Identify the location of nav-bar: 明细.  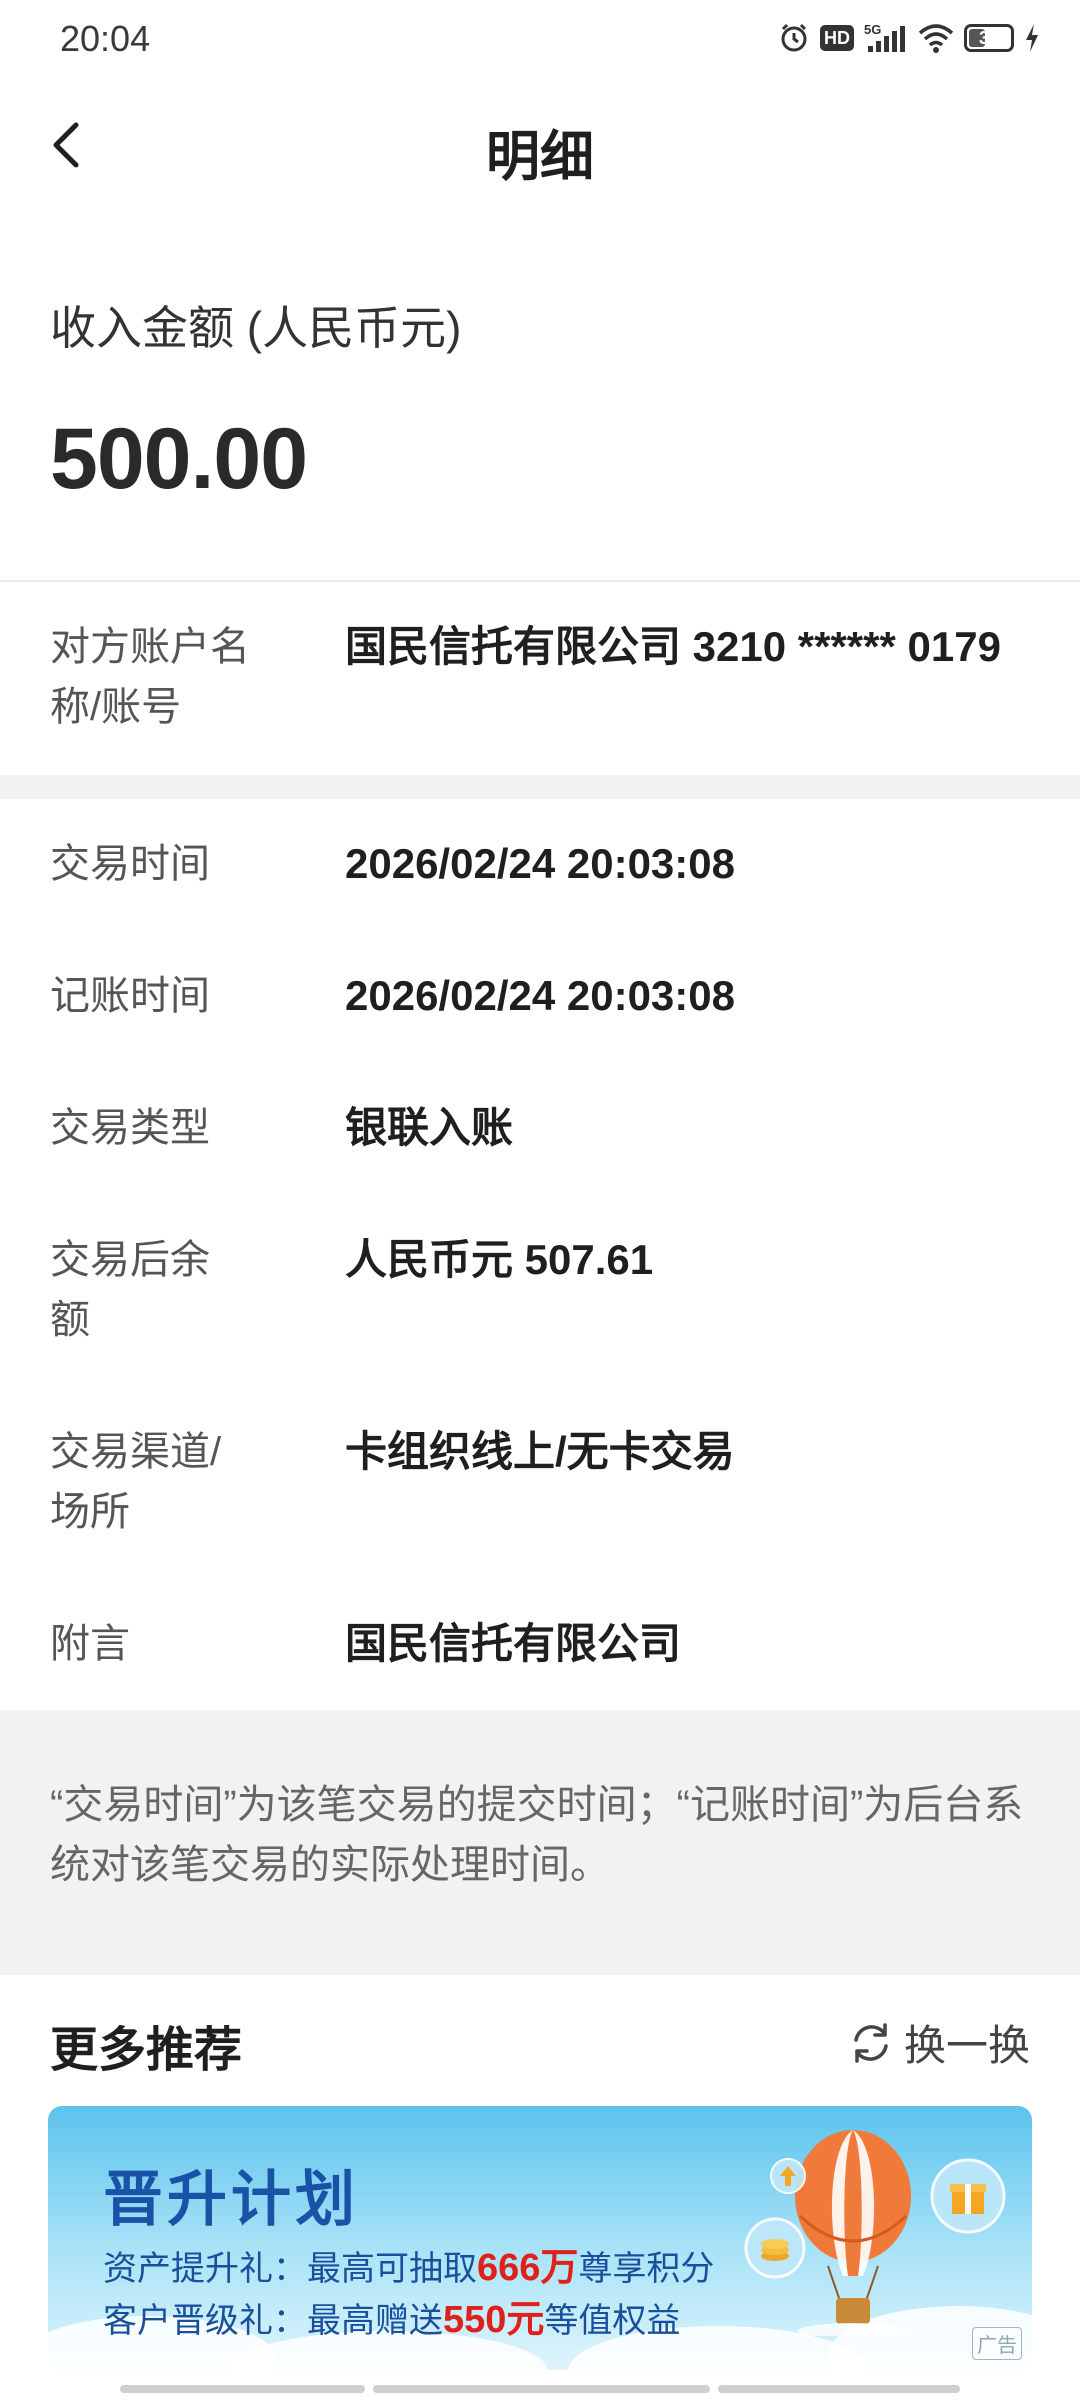
(540, 145).